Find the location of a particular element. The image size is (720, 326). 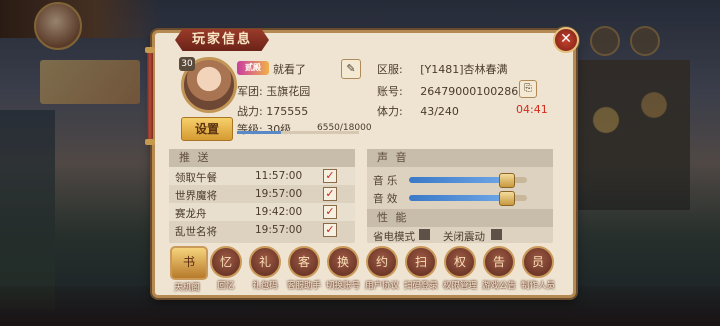

bottom-button-icon: 权 is located at coordinates (460, 262).